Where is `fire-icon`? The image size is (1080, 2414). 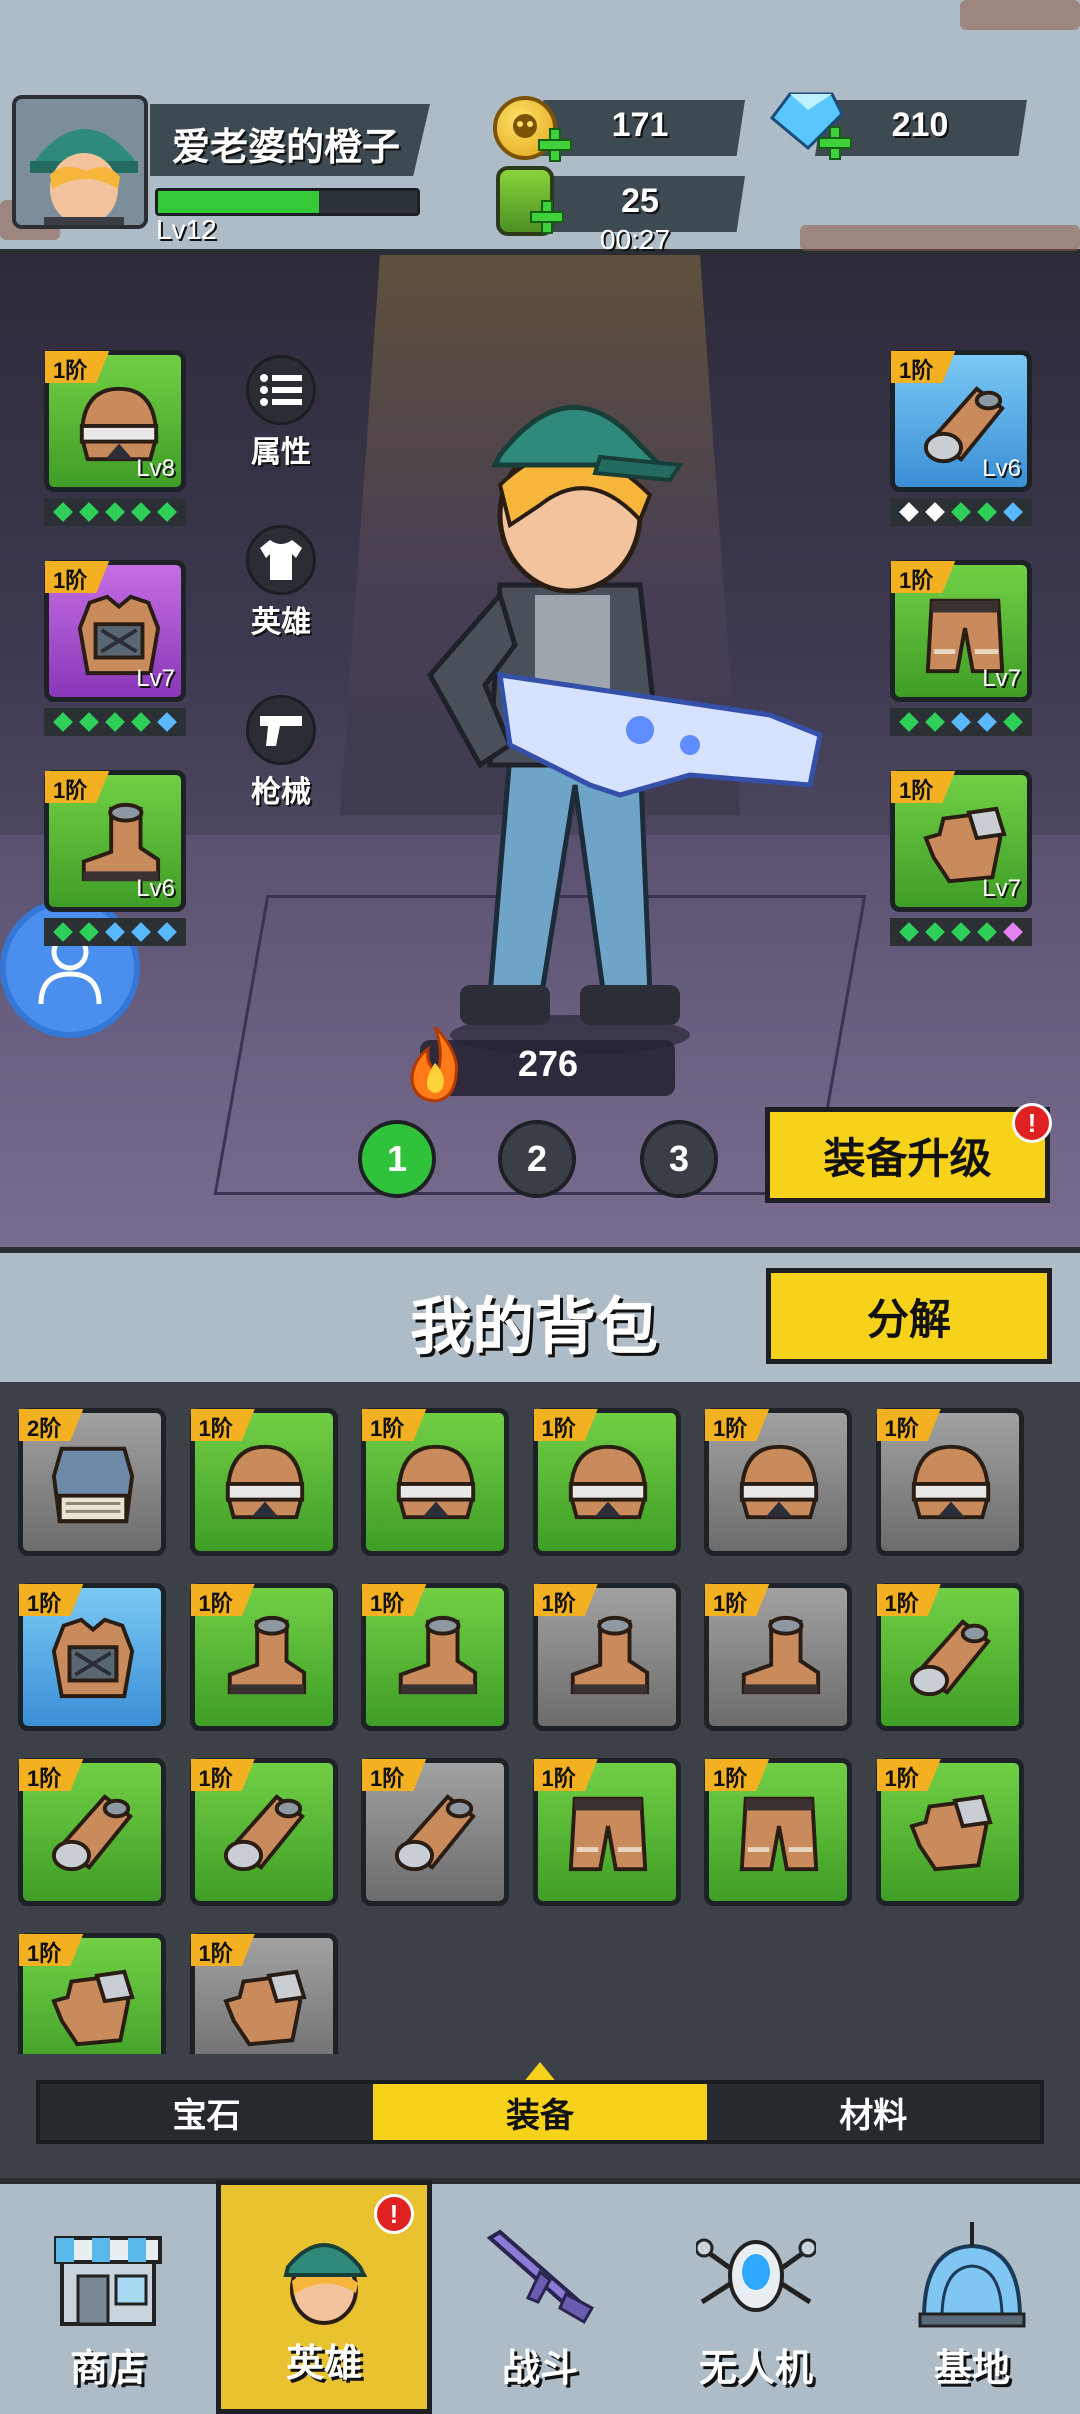 fire-icon is located at coordinates (434, 1064).